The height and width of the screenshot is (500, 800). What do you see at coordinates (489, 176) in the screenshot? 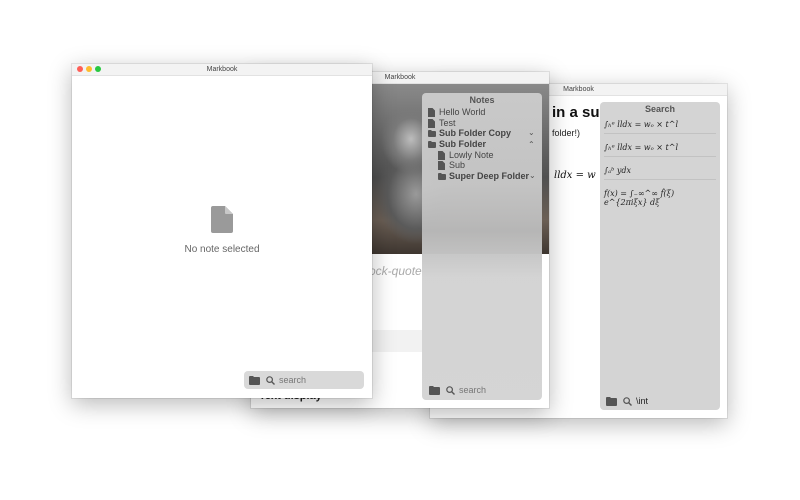
I see `tree-item-label: Super Deep Folder` at bounding box center [489, 176].